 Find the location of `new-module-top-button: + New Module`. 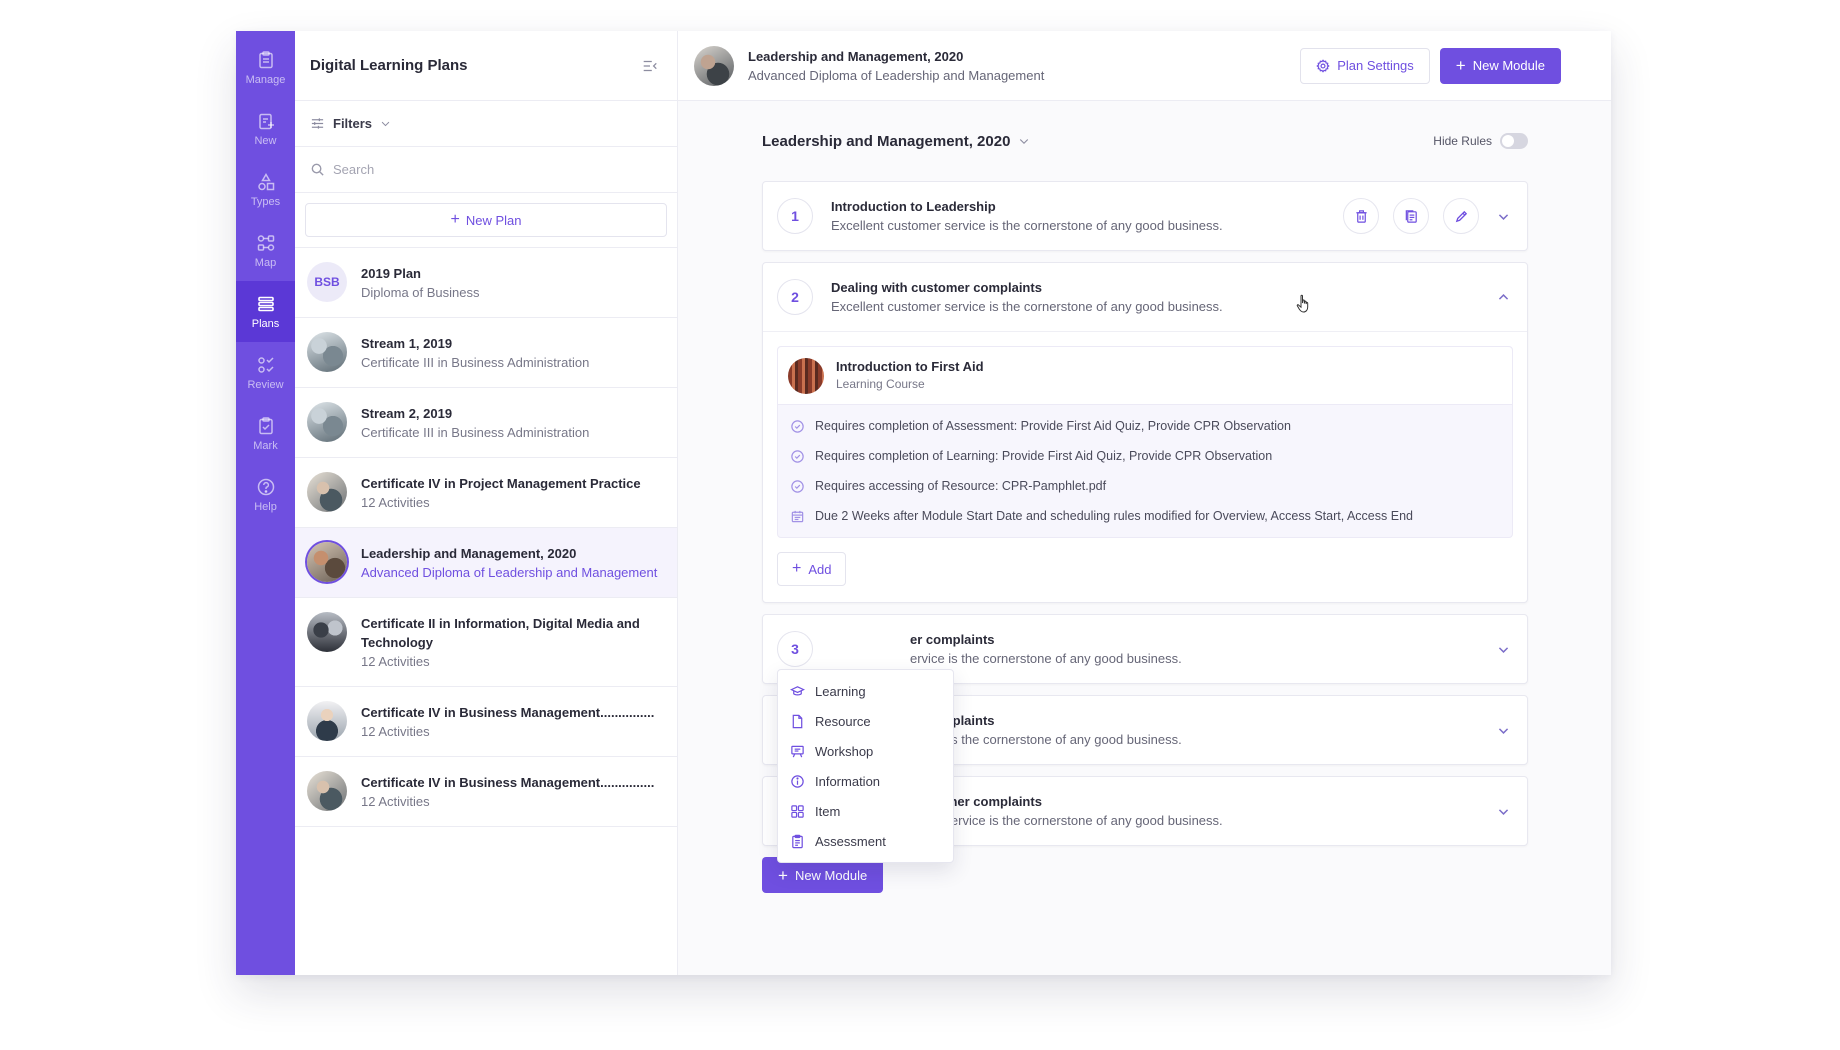

new-module-top-button: + New Module is located at coordinates (1500, 65).